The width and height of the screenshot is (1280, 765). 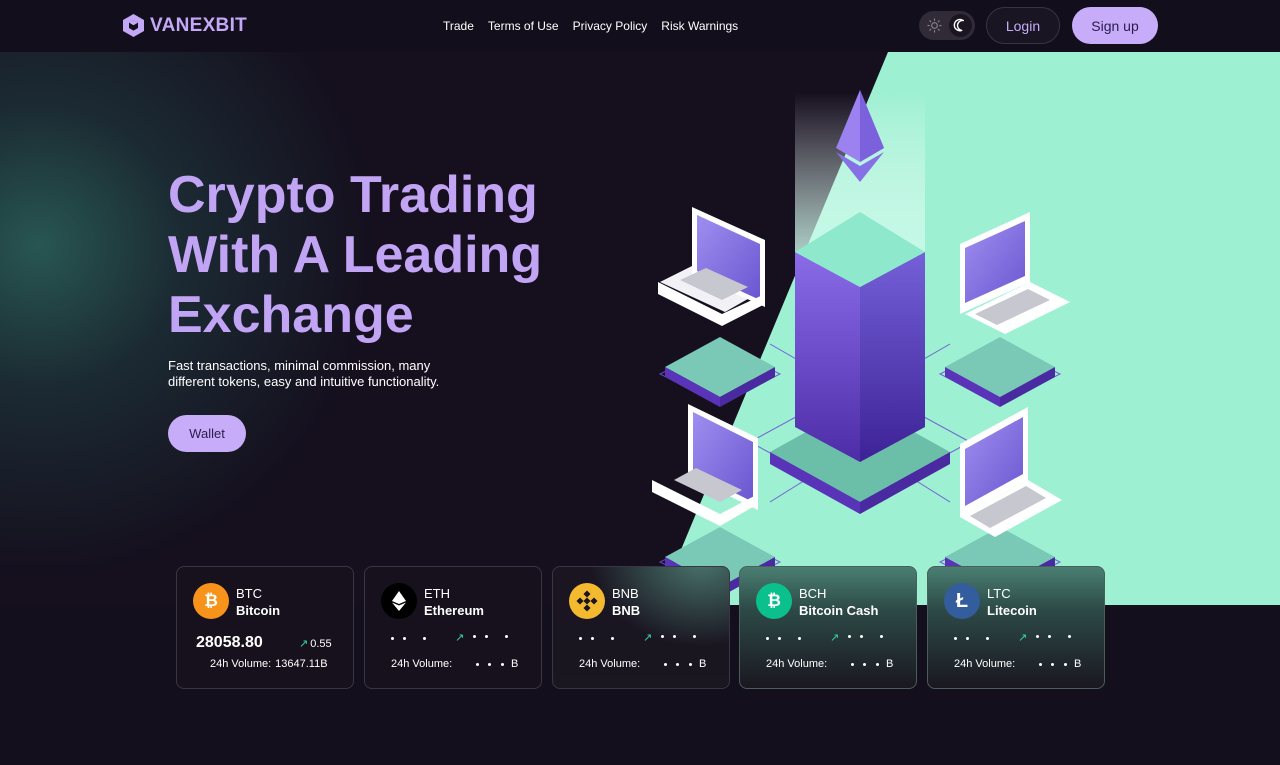 I want to click on login-button: Login, so click(x=1023, y=25).